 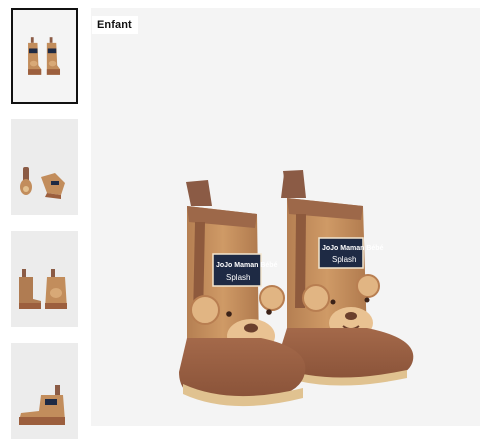 I want to click on category-badge: Enfant, so click(x=115, y=25).